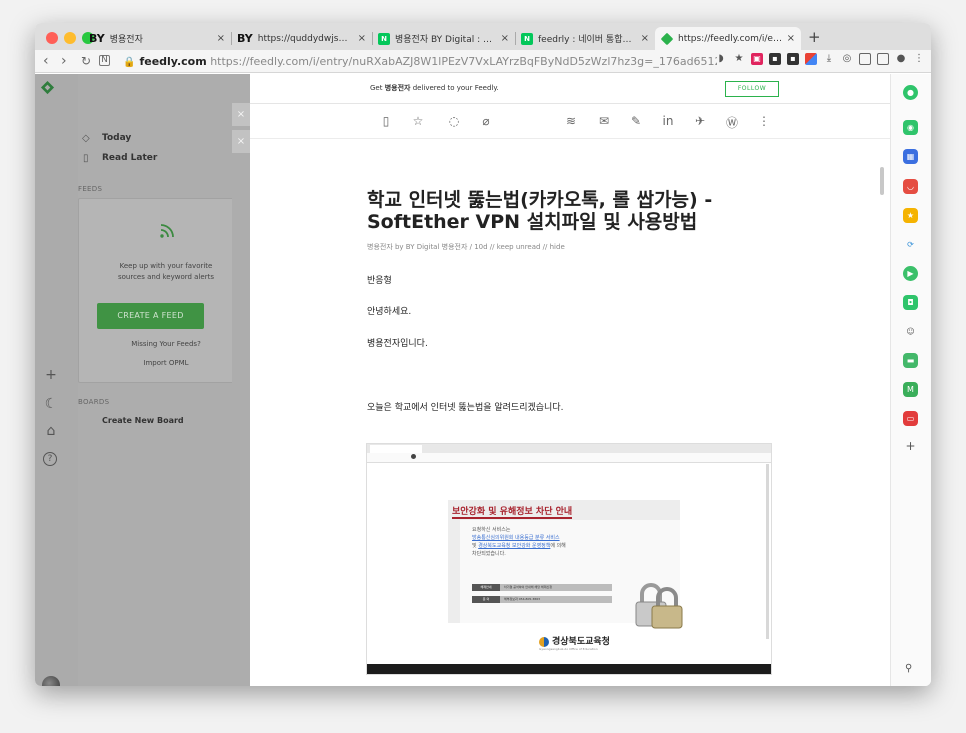 The height and width of the screenshot is (733, 966). Describe the element at coordinates (814, 37) in the screenshot. I see `new-tab-button: +` at that location.